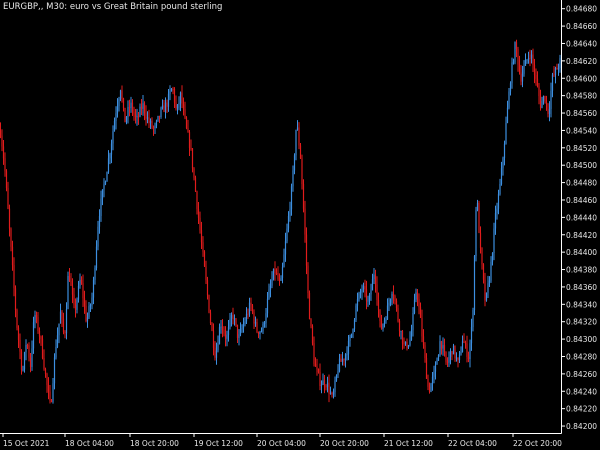 The height and width of the screenshot is (450, 600). Describe the element at coordinates (581, 9) in the screenshot. I see `y-tick-label: 0.84680` at that location.